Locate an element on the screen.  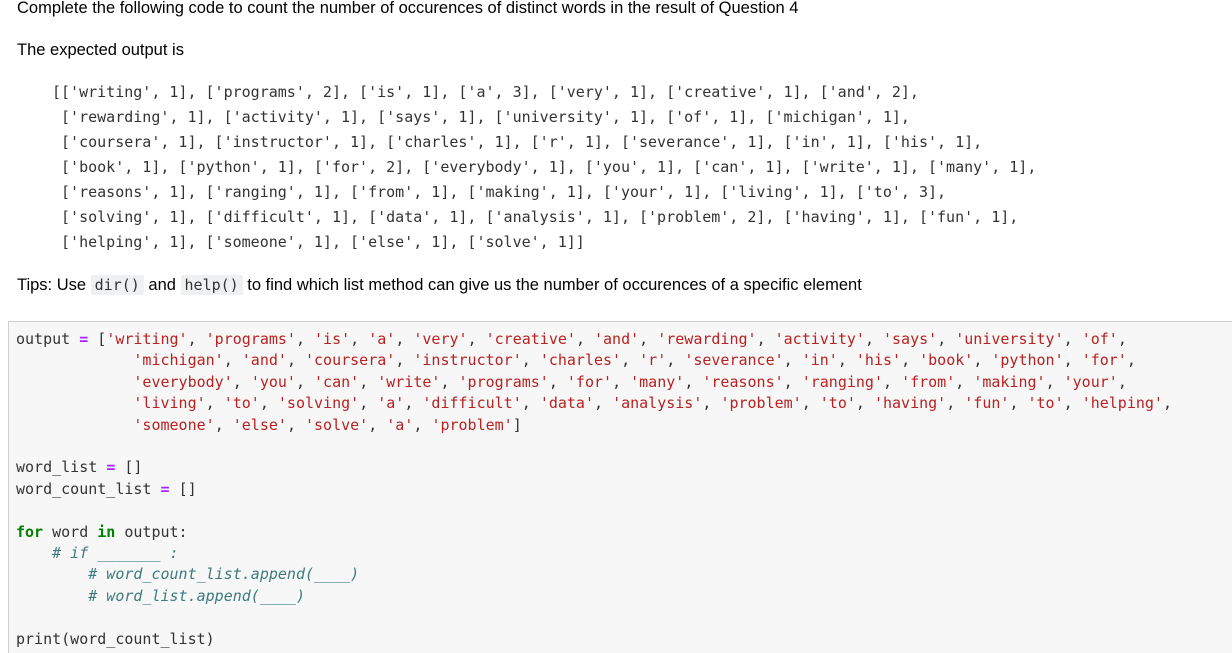
string-literal: 'his' is located at coordinates (878, 360).